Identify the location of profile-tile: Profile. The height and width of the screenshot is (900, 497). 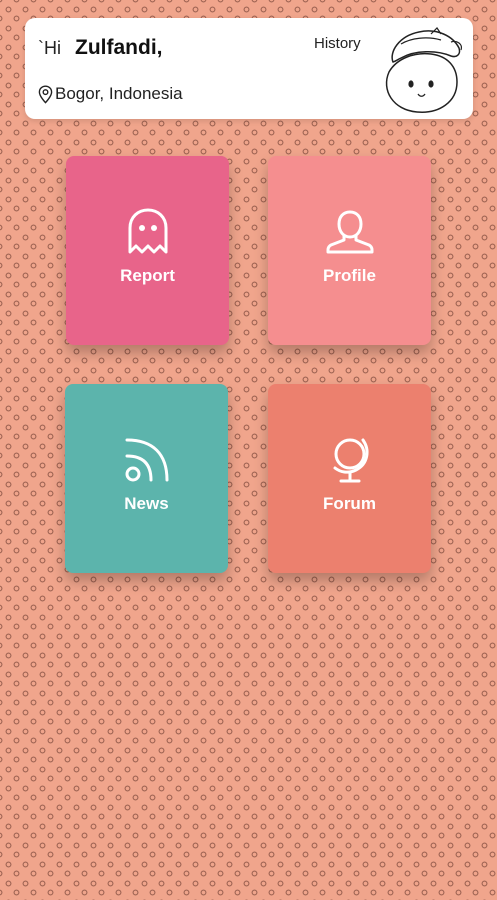
(349, 250).